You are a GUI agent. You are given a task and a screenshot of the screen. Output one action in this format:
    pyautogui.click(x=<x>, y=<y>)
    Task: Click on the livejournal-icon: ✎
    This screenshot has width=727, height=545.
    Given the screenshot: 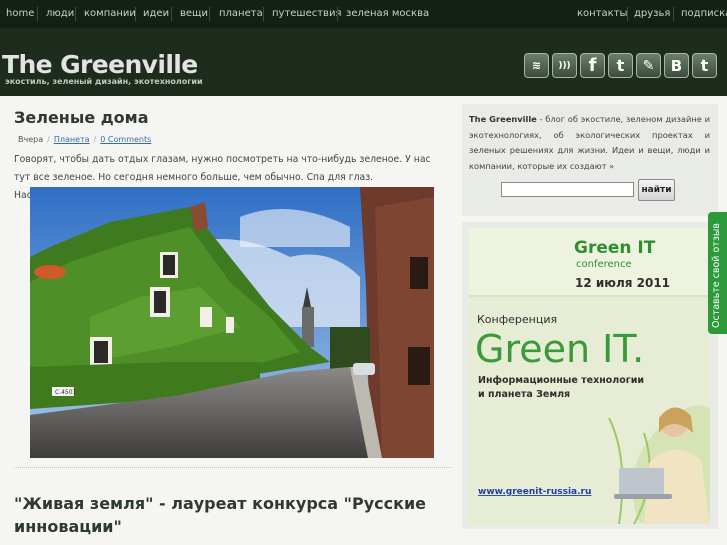 What is the action you would take?
    pyautogui.click(x=648, y=65)
    